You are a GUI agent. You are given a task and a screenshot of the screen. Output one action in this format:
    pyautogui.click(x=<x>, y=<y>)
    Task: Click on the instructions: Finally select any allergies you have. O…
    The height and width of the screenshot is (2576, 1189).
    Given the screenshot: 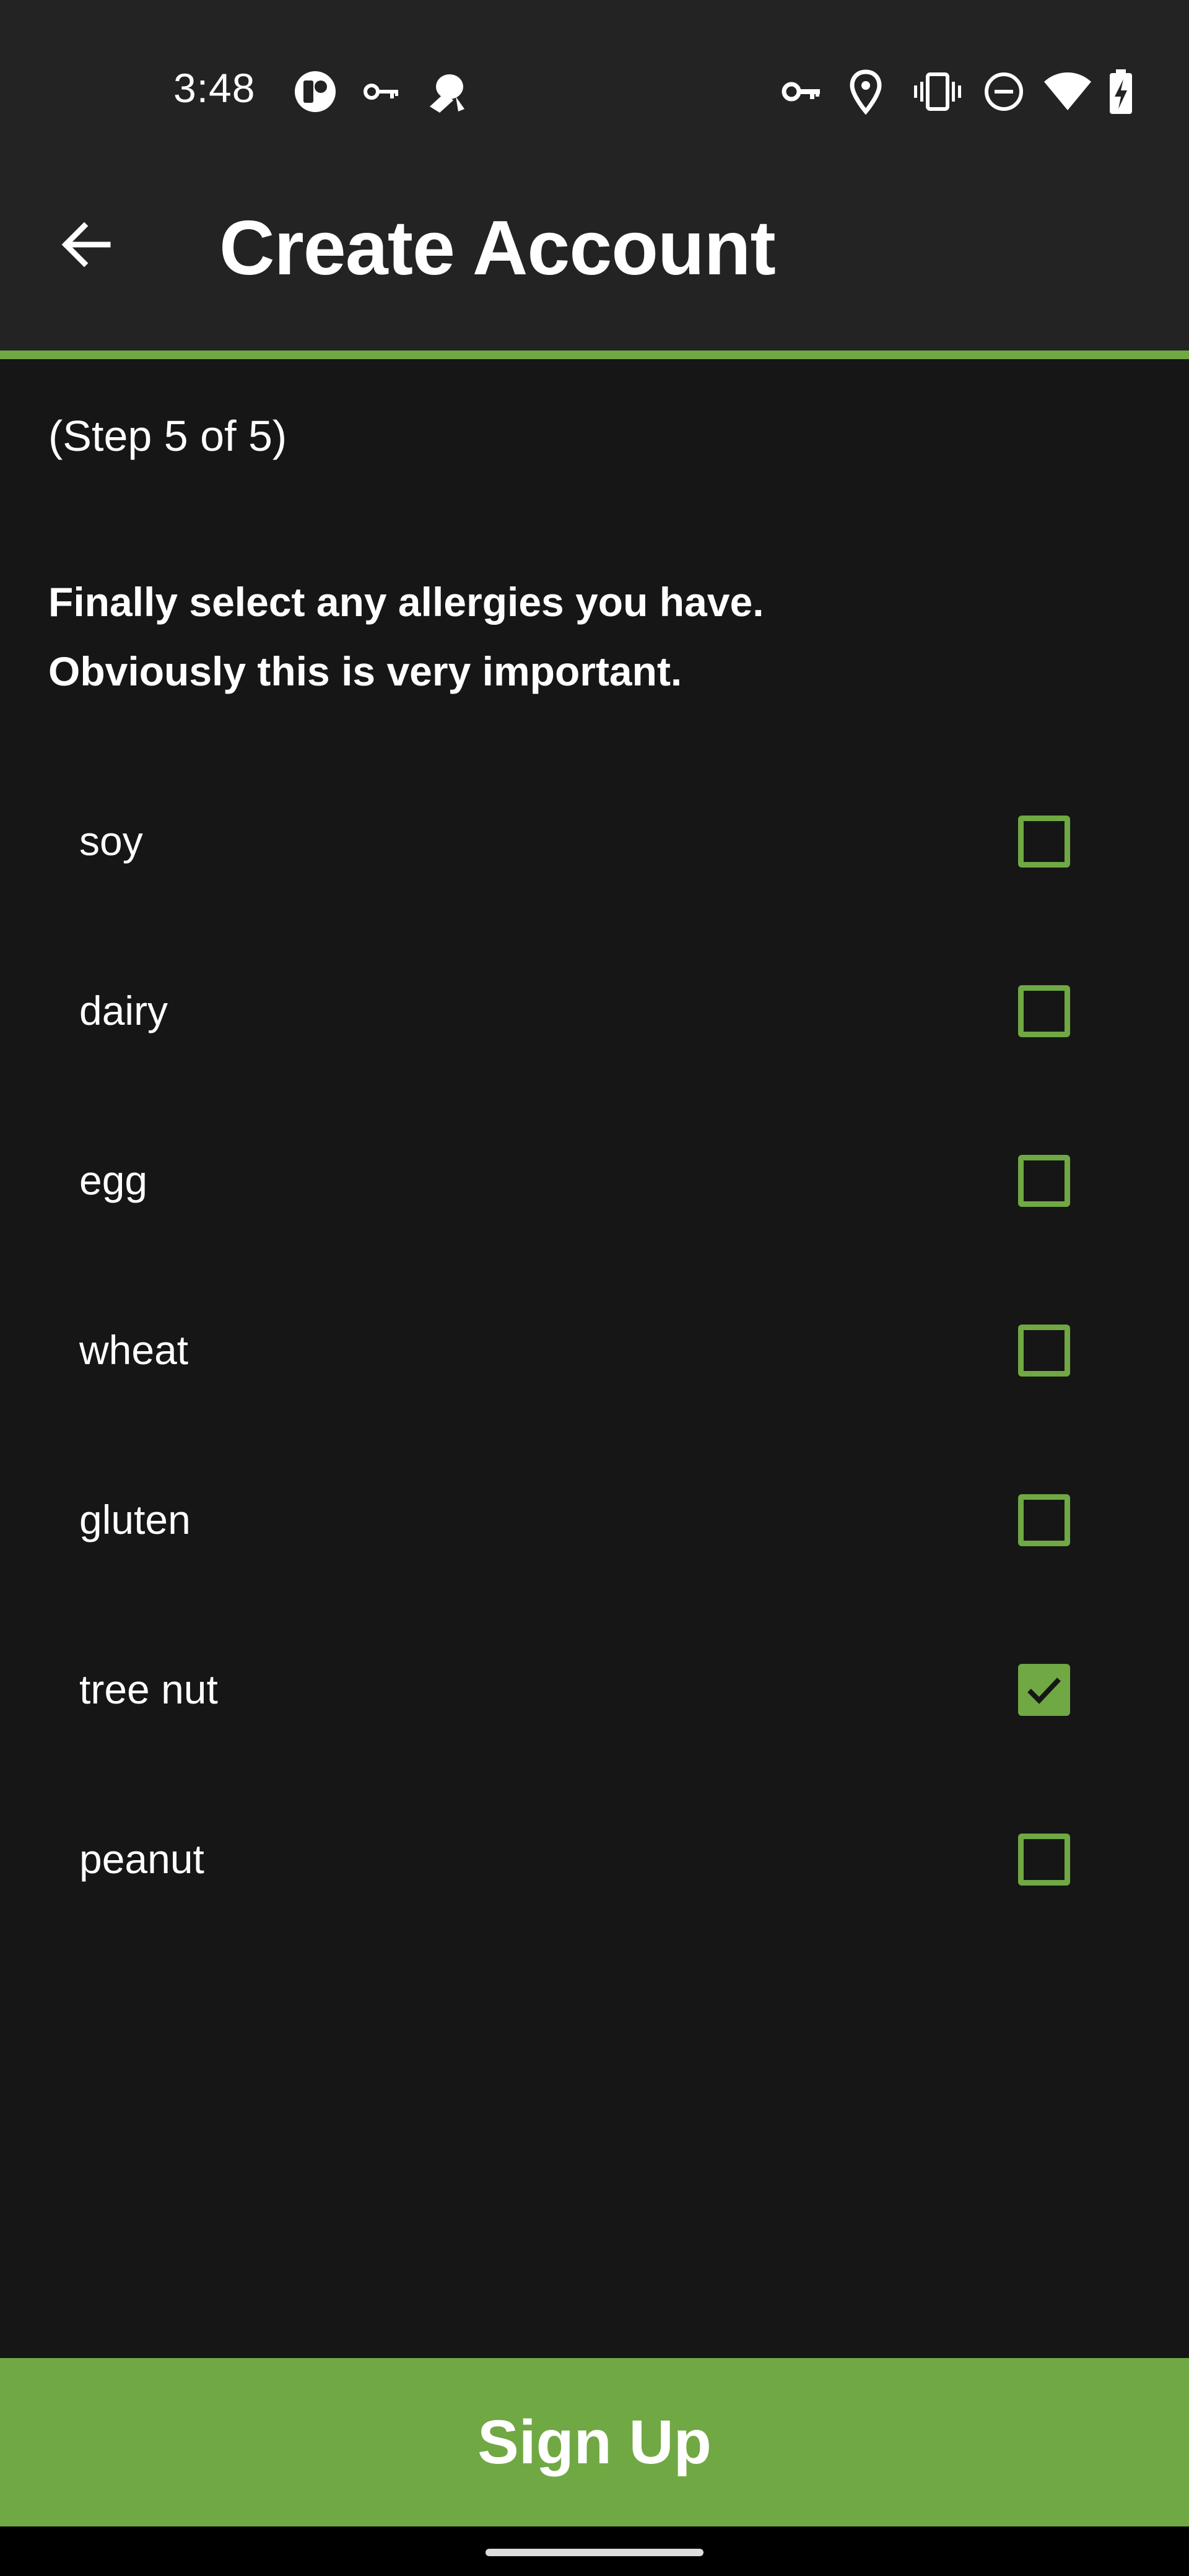 What is the action you would take?
    pyautogui.click(x=406, y=636)
    